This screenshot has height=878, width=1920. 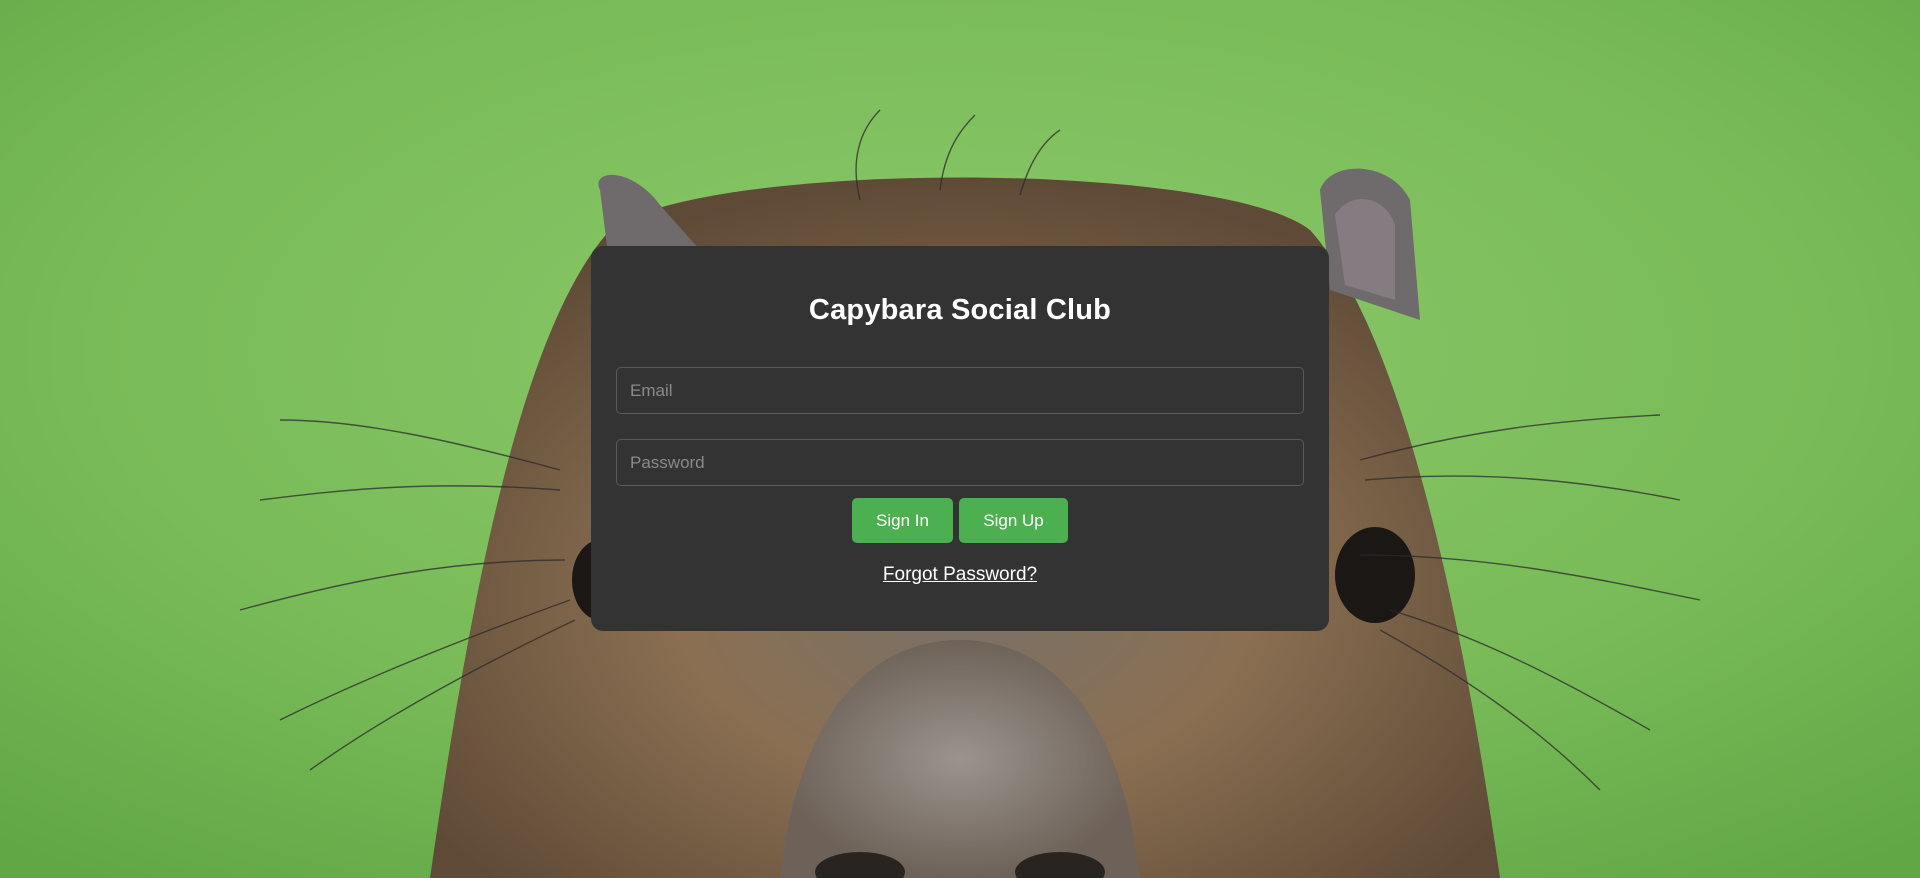 What do you see at coordinates (960, 310) in the screenshot?
I see `page-title: Capybara Social Club` at bounding box center [960, 310].